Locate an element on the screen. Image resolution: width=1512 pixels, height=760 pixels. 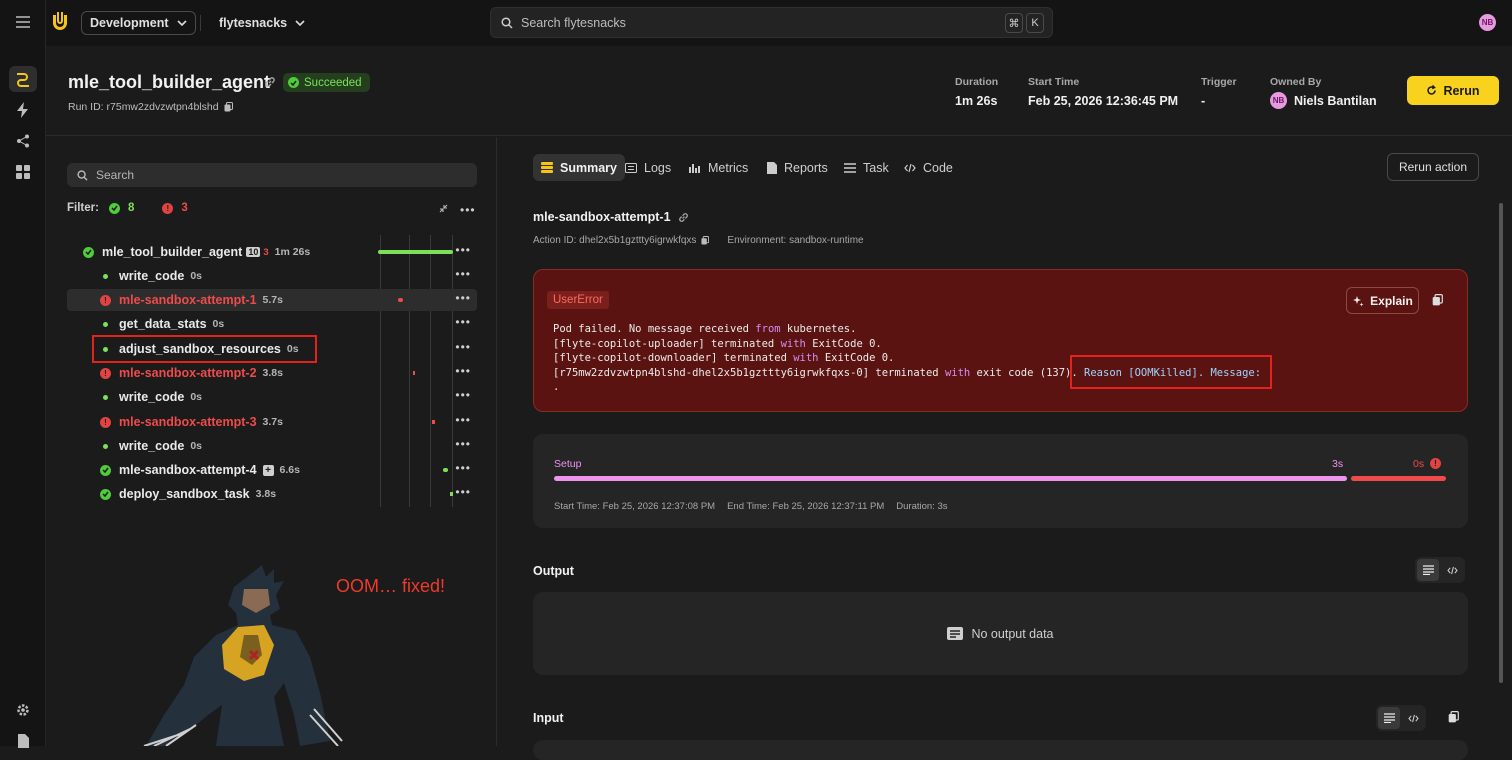
rerun-button: Rerun is located at coordinates (1453, 90).